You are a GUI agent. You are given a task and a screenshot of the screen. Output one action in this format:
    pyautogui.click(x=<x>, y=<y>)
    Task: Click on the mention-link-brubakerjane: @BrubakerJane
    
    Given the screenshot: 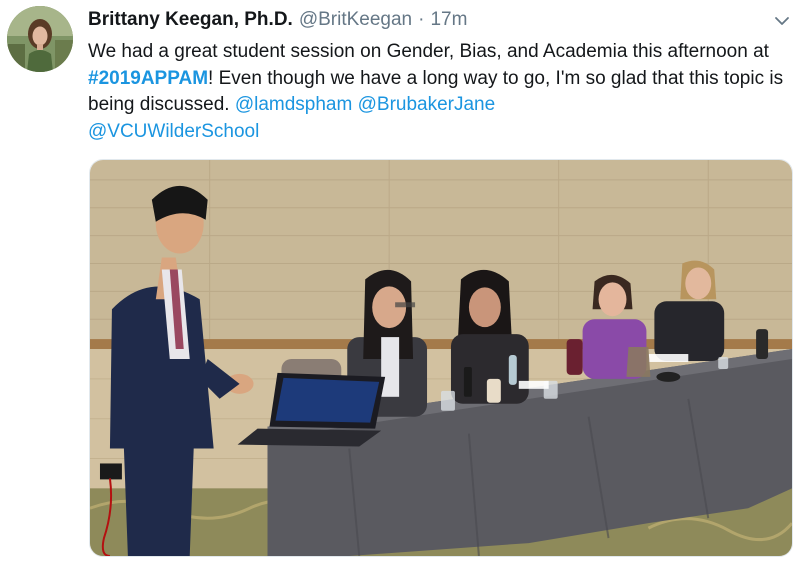 What is the action you would take?
    pyautogui.click(x=427, y=104)
    